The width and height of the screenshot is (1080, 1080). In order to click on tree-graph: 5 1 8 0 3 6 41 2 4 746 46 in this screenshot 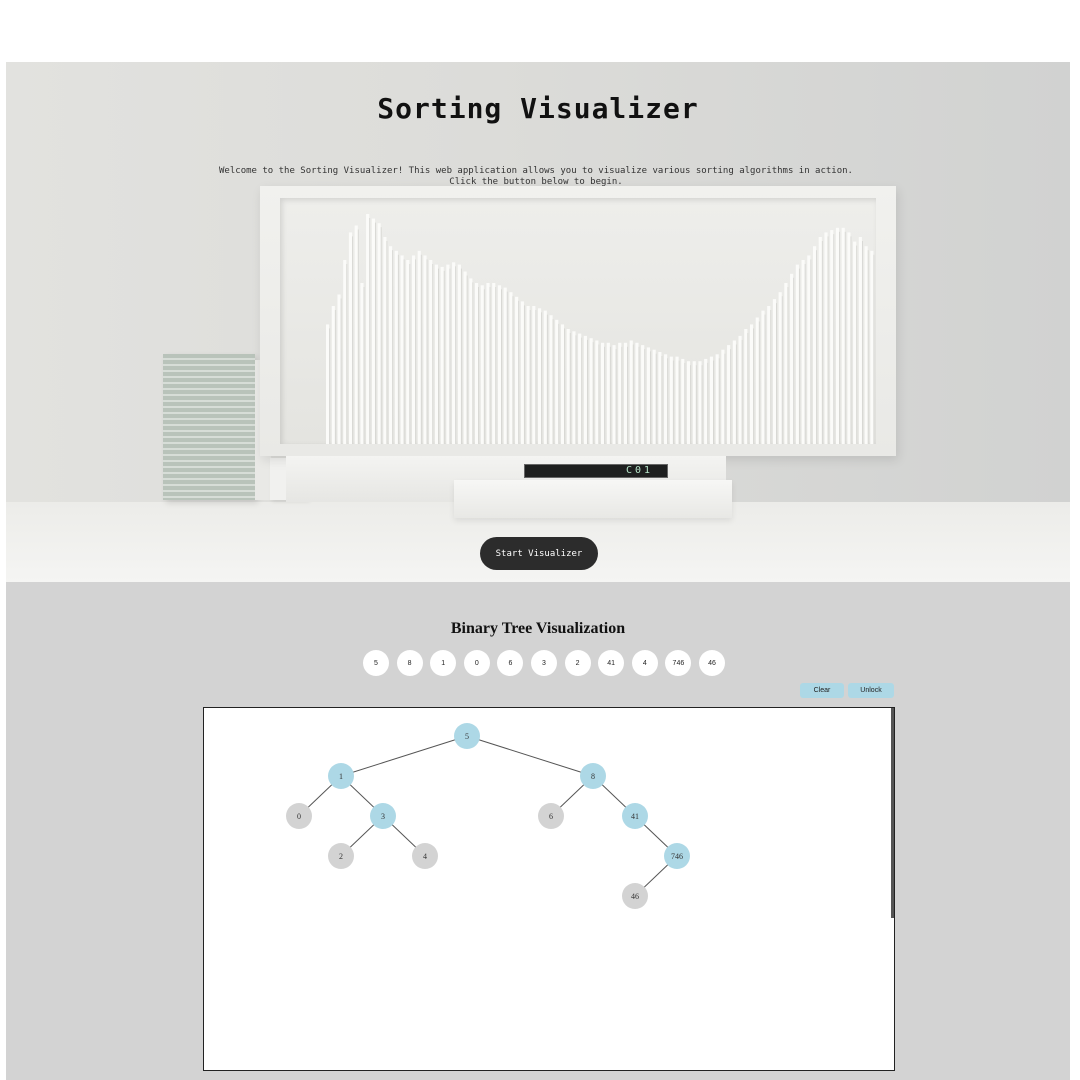, I will do `click(488, 816)`.